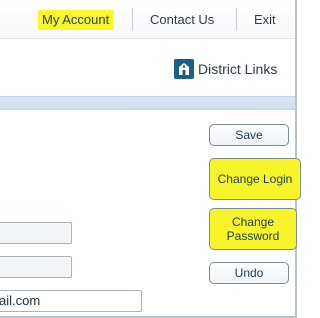 This screenshot has width=320, height=318. What do you see at coordinates (249, 135) in the screenshot?
I see `save-button: Save` at bounding box center [249, 135].